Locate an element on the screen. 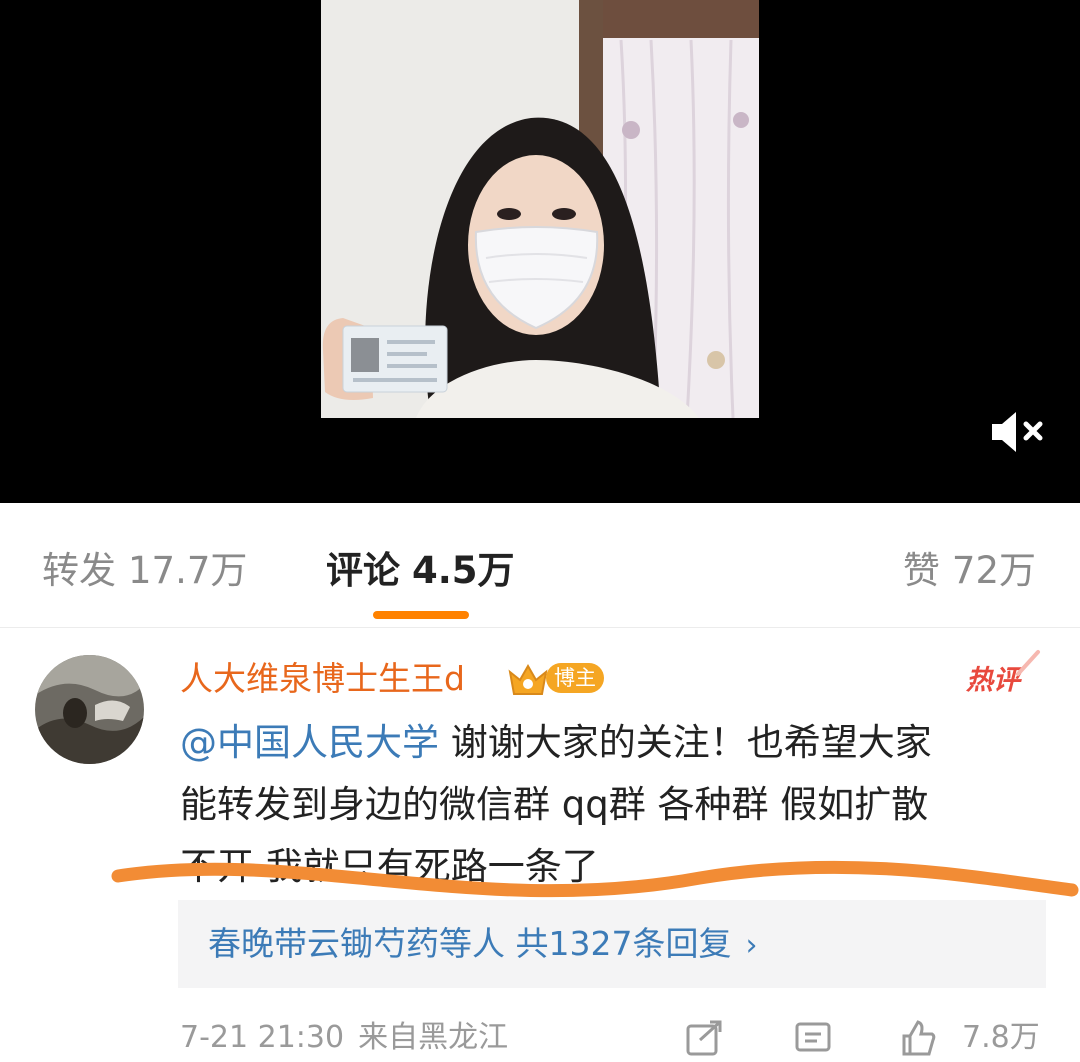  comment-meta: 7-21 21:30 来自黑龙江 is located at coordinates (344, 1034).